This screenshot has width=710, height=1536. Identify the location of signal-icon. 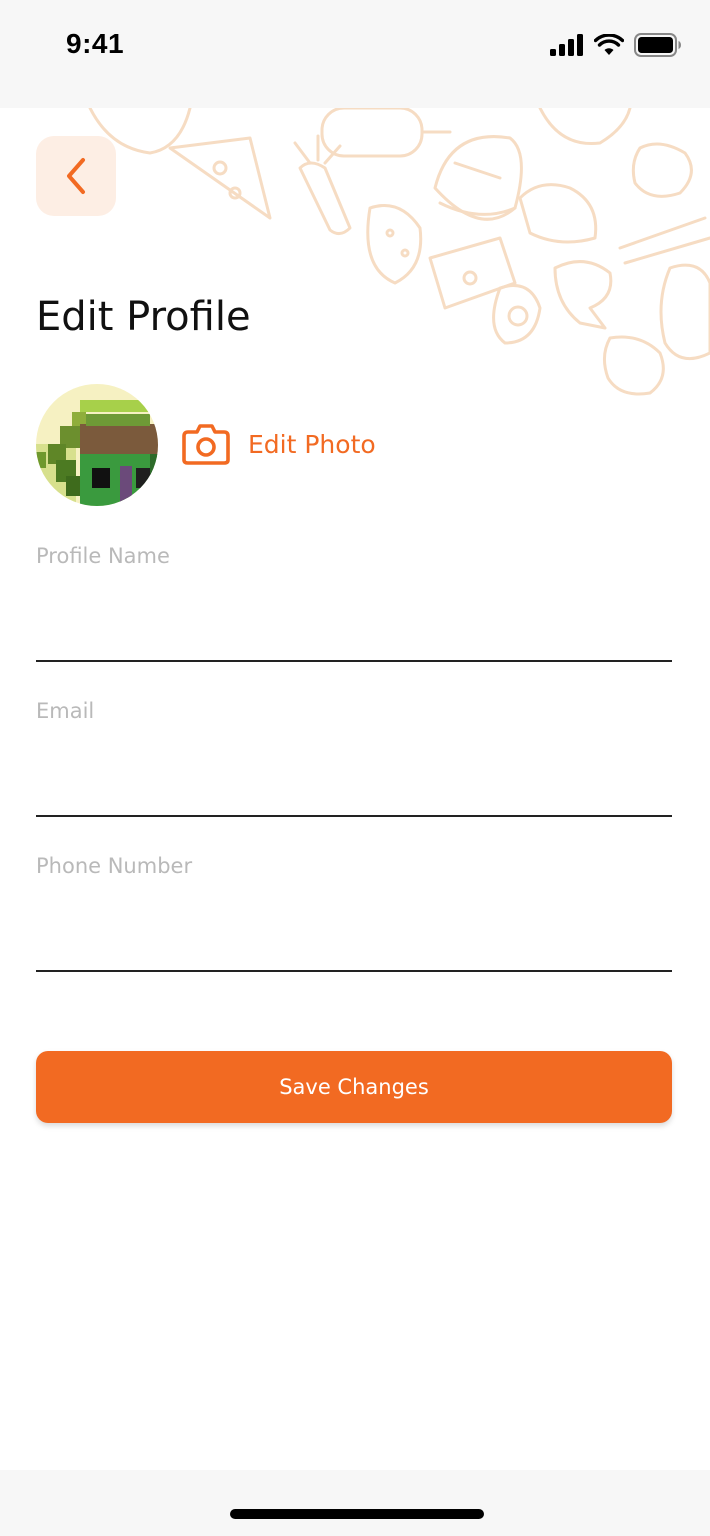
(566, 45).